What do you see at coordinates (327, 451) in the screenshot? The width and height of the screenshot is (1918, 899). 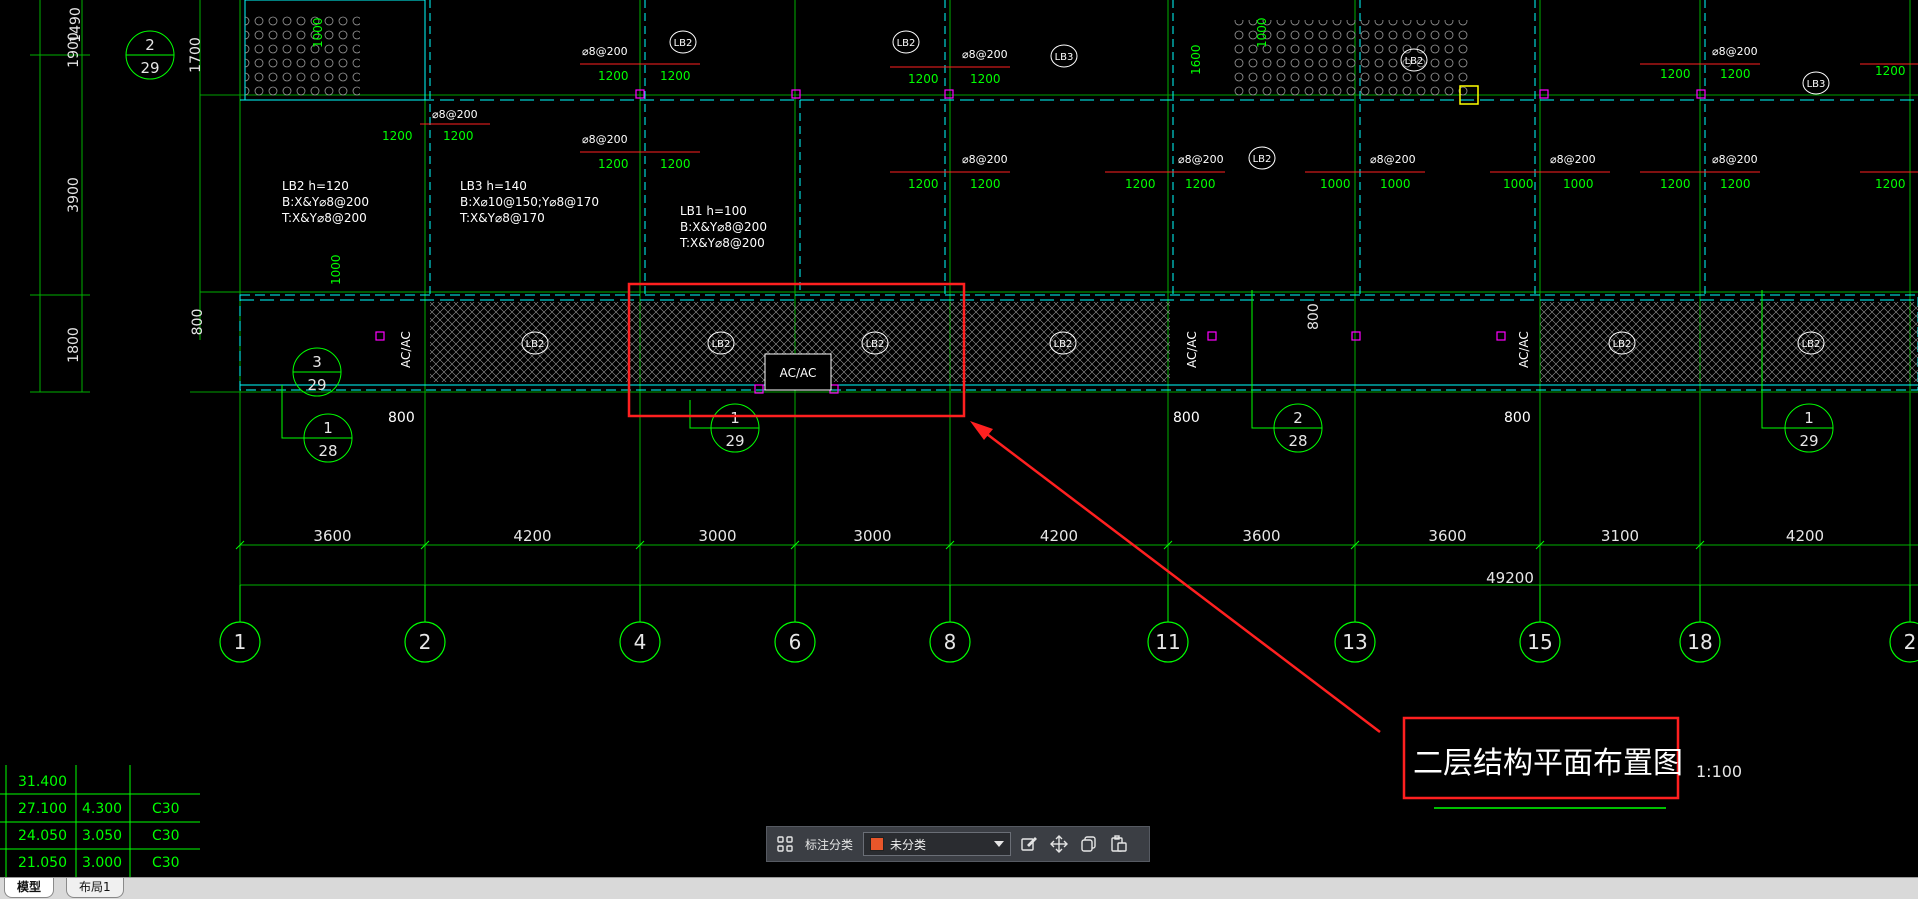 I see `svg-text: 28` at bounding box center [327, 451].